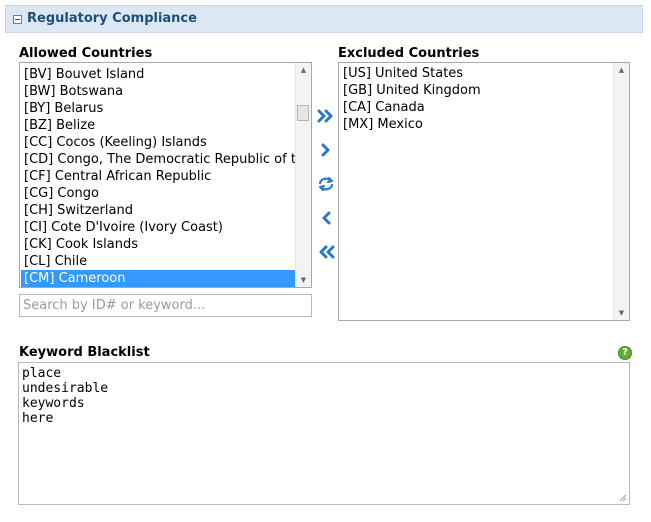 Image resolution: width=651 pixels, height=522 pixels. I want to click on allowed-item: [CM] Cameroon, so click(158, 278).